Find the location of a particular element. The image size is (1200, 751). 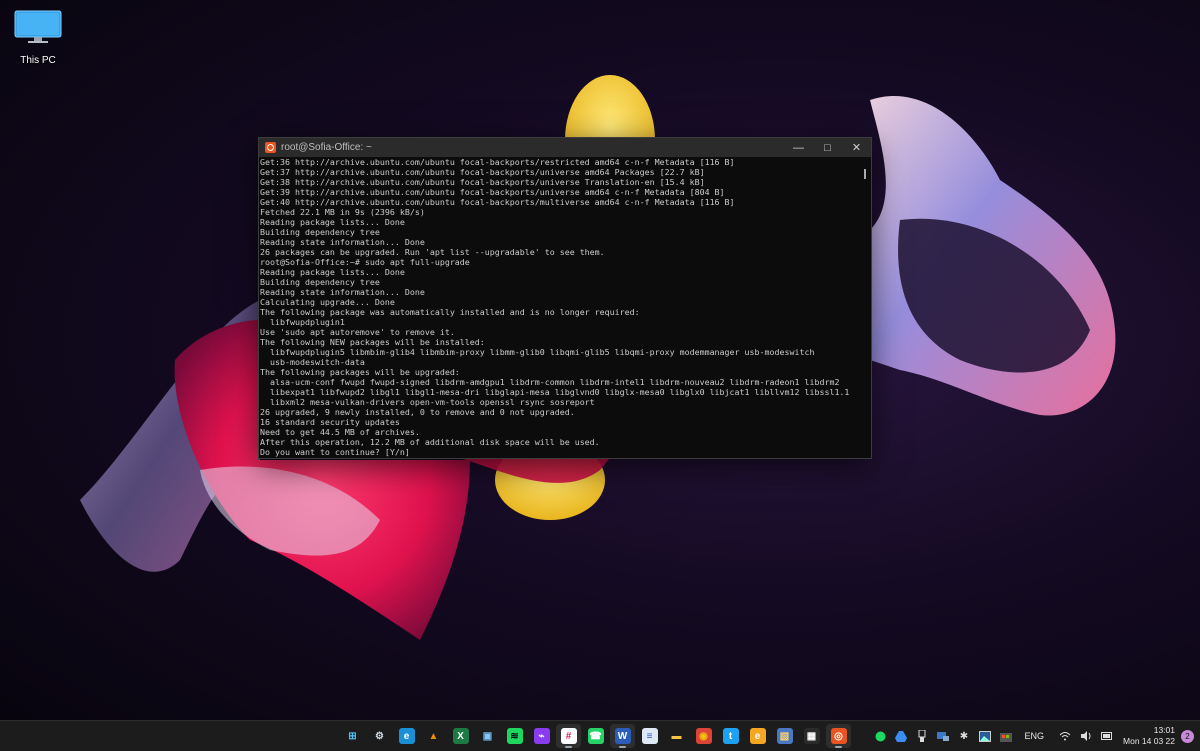

monitor-icon is located at coordinates (38, 27).